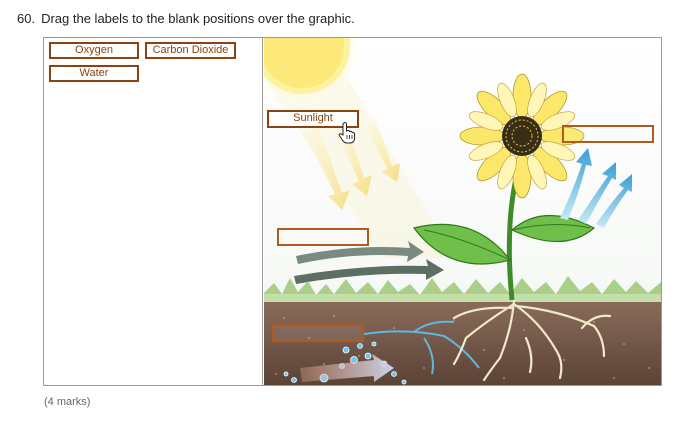 This screenshot has height=423, width=676. Describe the element at coordinates (318, 333) in the screenshot. I see `drop-zone-water-area` at that location.